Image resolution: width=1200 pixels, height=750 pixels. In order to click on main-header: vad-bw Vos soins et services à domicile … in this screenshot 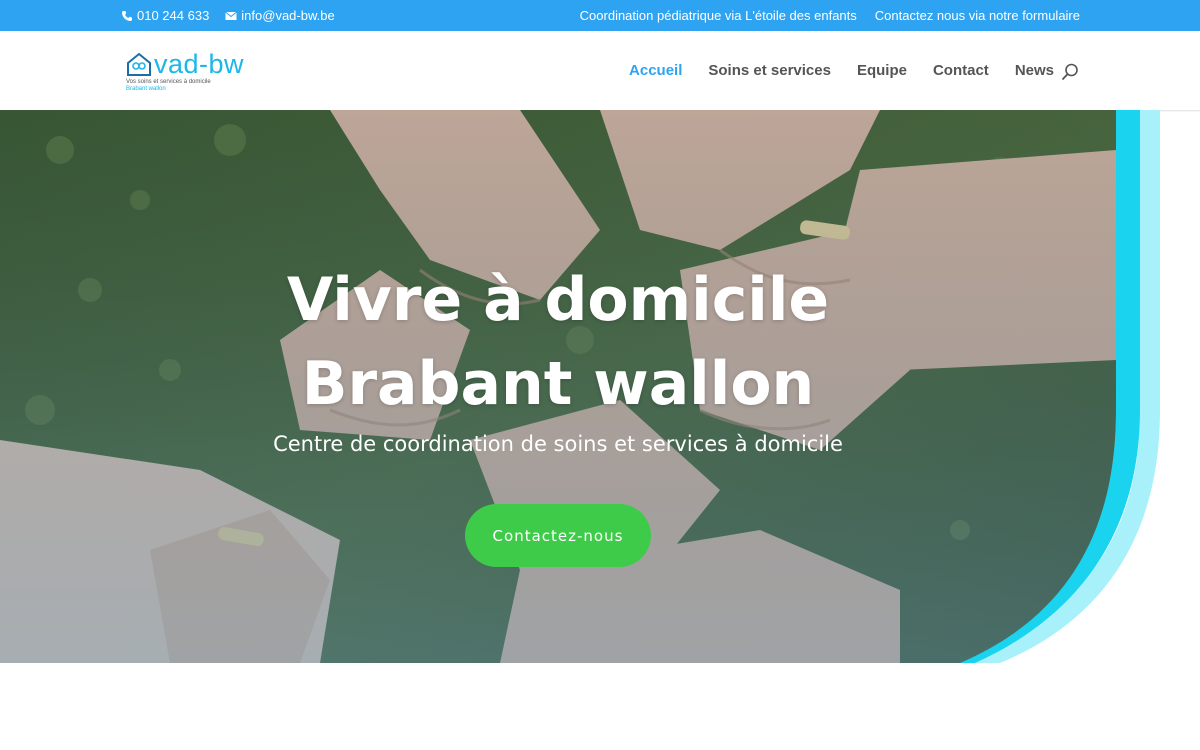, I will do `click(600, 71)`.